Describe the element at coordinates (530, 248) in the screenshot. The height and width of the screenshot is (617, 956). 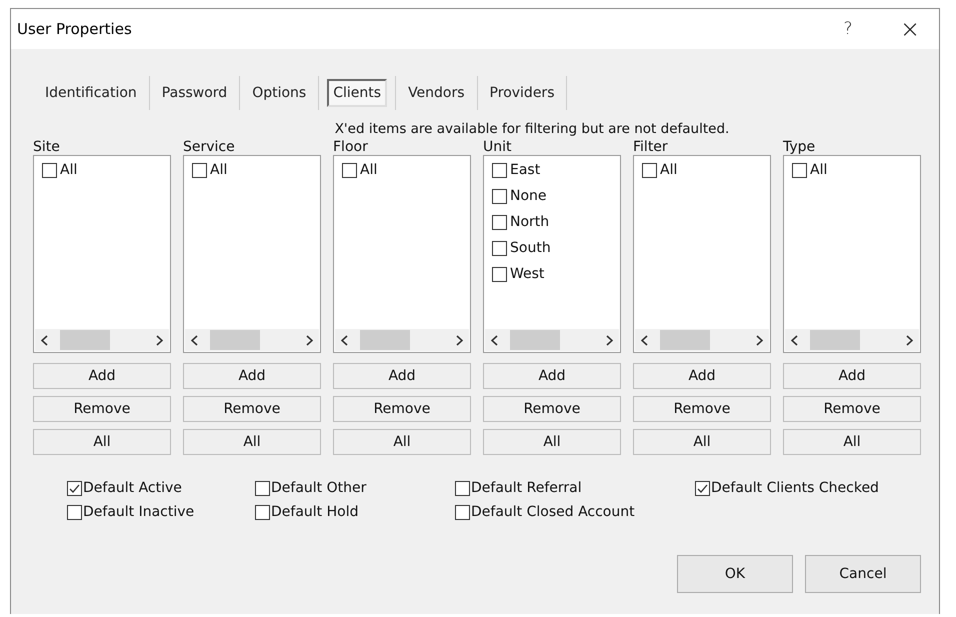
I see `list-item: South` at that location.